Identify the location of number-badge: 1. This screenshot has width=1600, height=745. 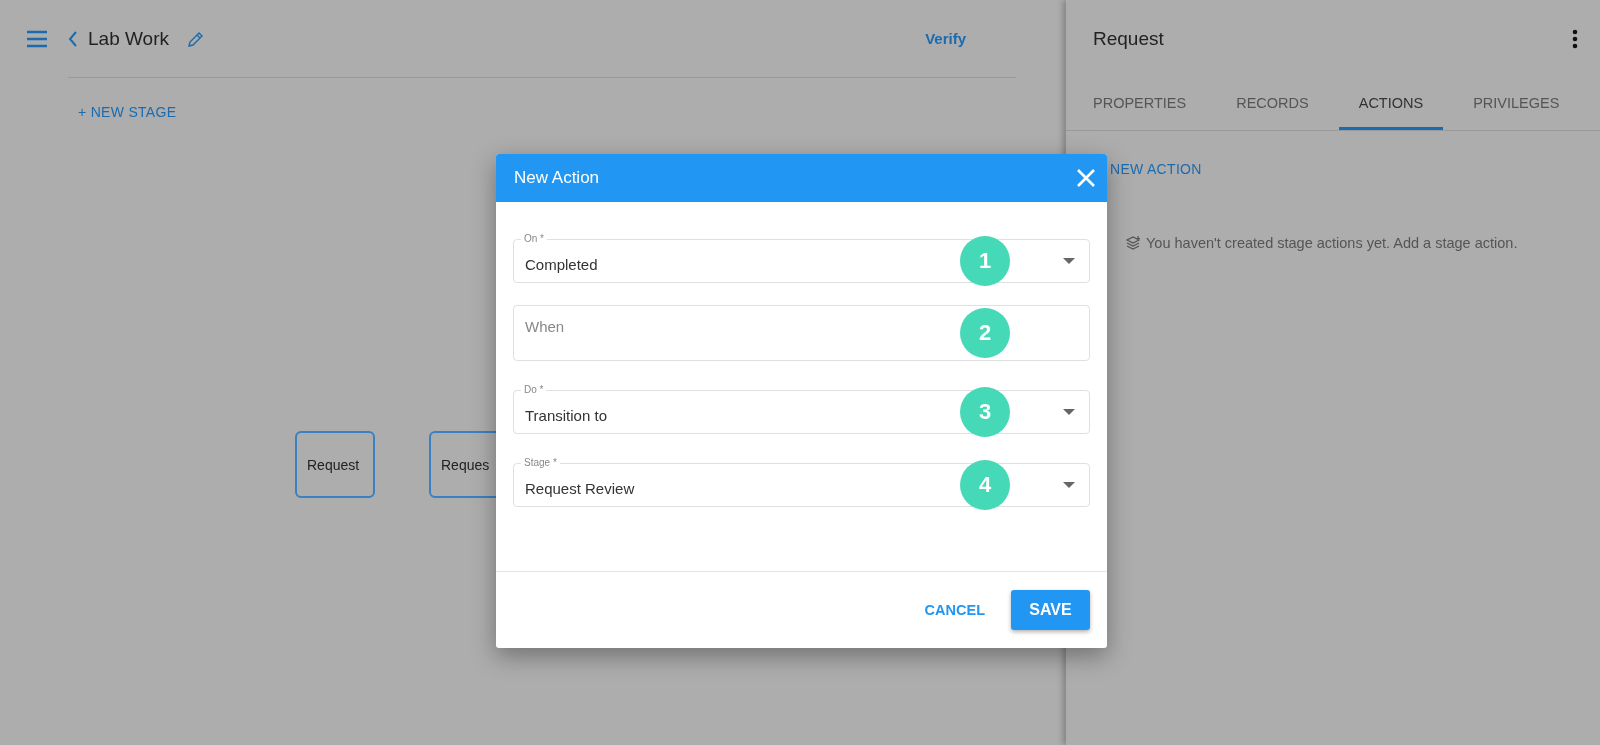
(985, 261).